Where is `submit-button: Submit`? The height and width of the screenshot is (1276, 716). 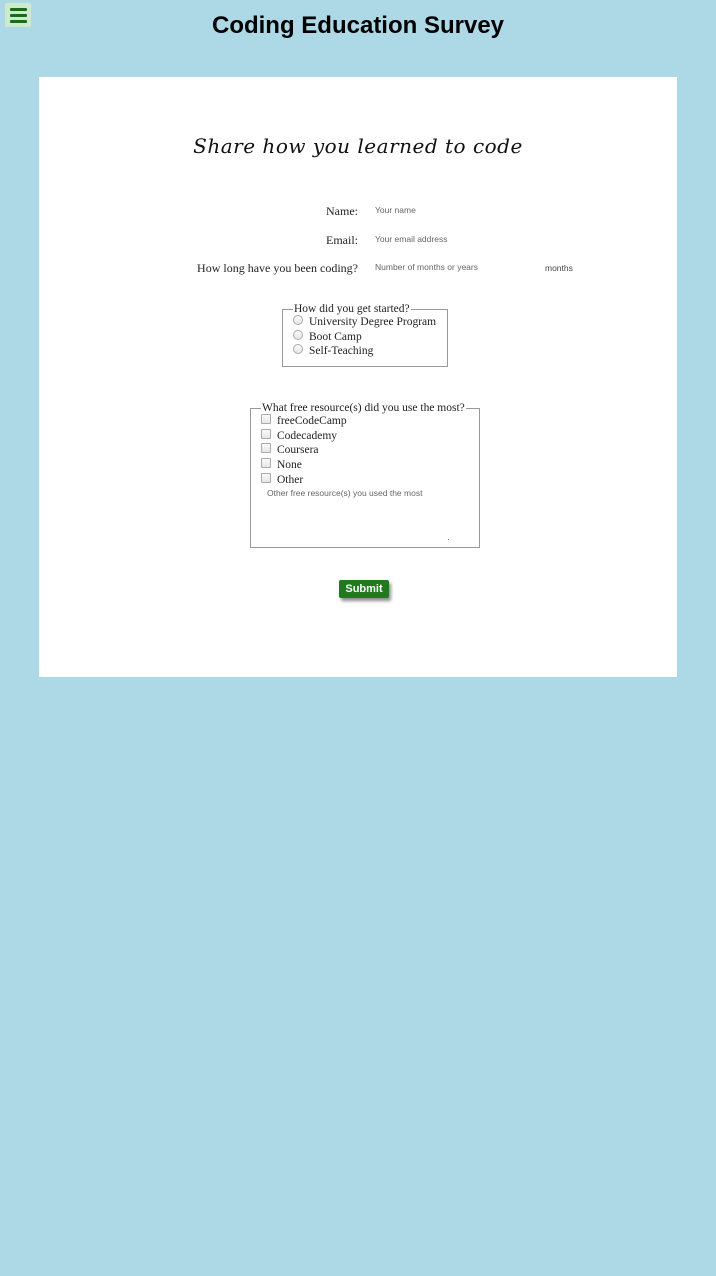
submit-button: Submit is located at coordinates (364, 589).